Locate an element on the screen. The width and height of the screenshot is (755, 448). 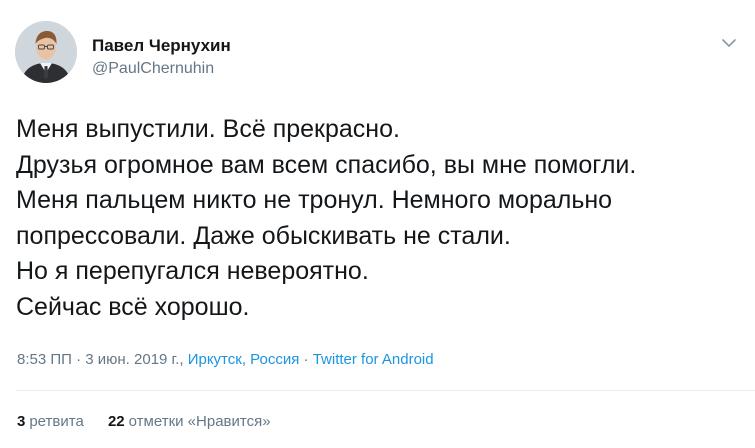
tweet-text-line: Но я перепугался невероятно. is located at coordinates (192, 271).